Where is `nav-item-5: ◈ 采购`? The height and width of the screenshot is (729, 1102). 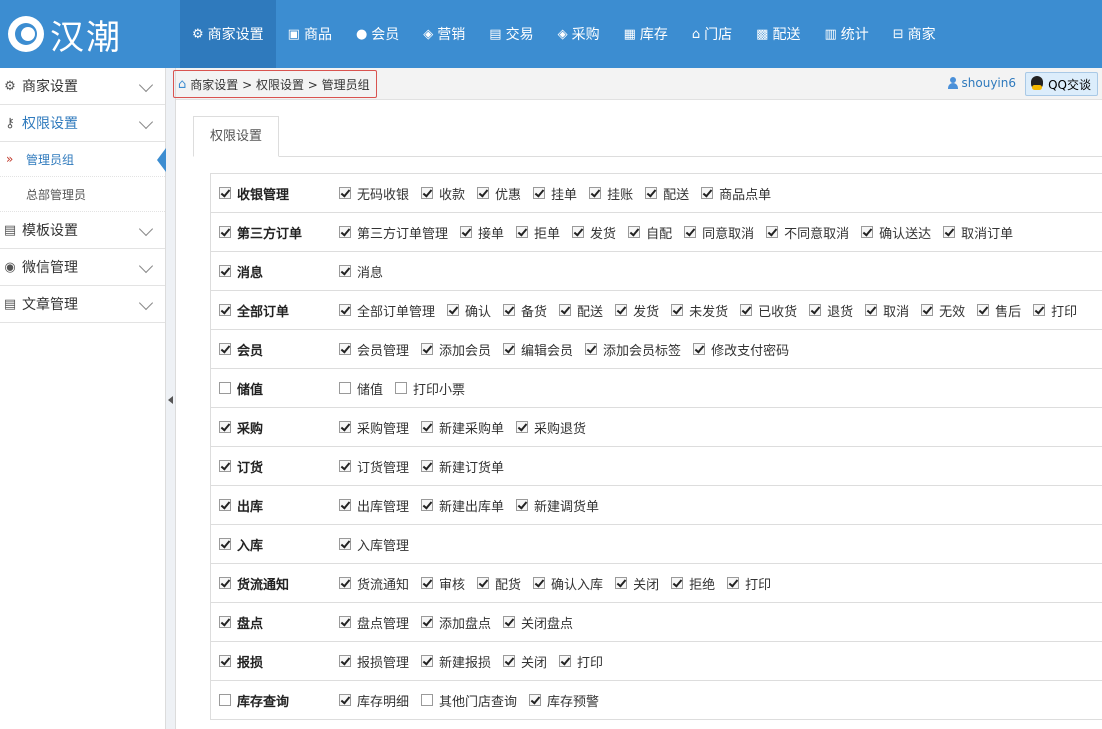
nav-item-5: ◈ 采购 is located at coordinates (579, 34).